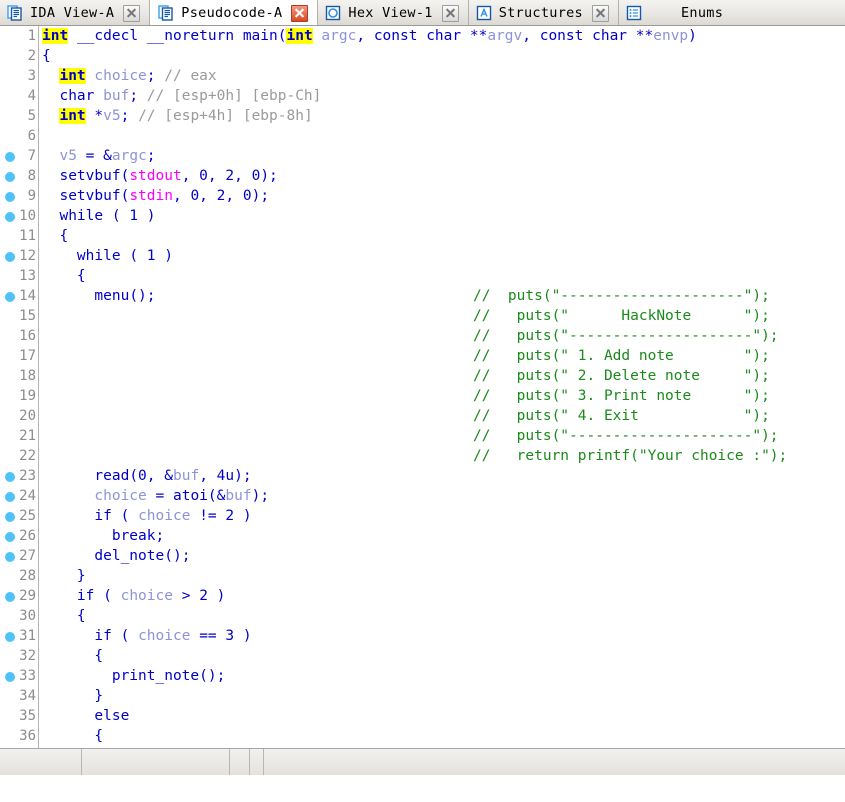  What do you see at coordinates (422, 396) in the screenshot?
I see `code-line: 19 // puts(" 3. Print note ");` at bounding box center [422, 396].